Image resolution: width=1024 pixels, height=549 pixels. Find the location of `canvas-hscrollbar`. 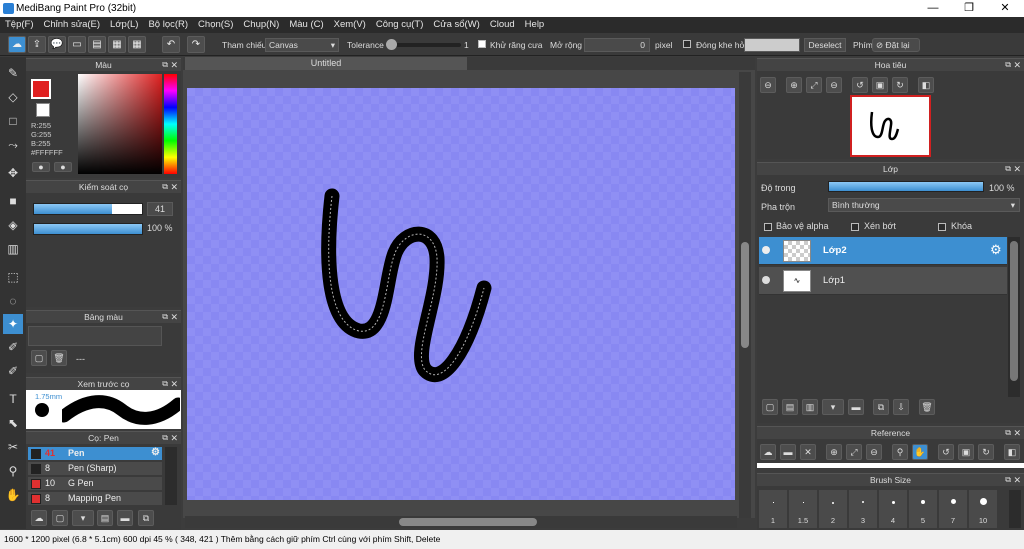

canvas-hscrollbar is located at coordinates (461, 522).